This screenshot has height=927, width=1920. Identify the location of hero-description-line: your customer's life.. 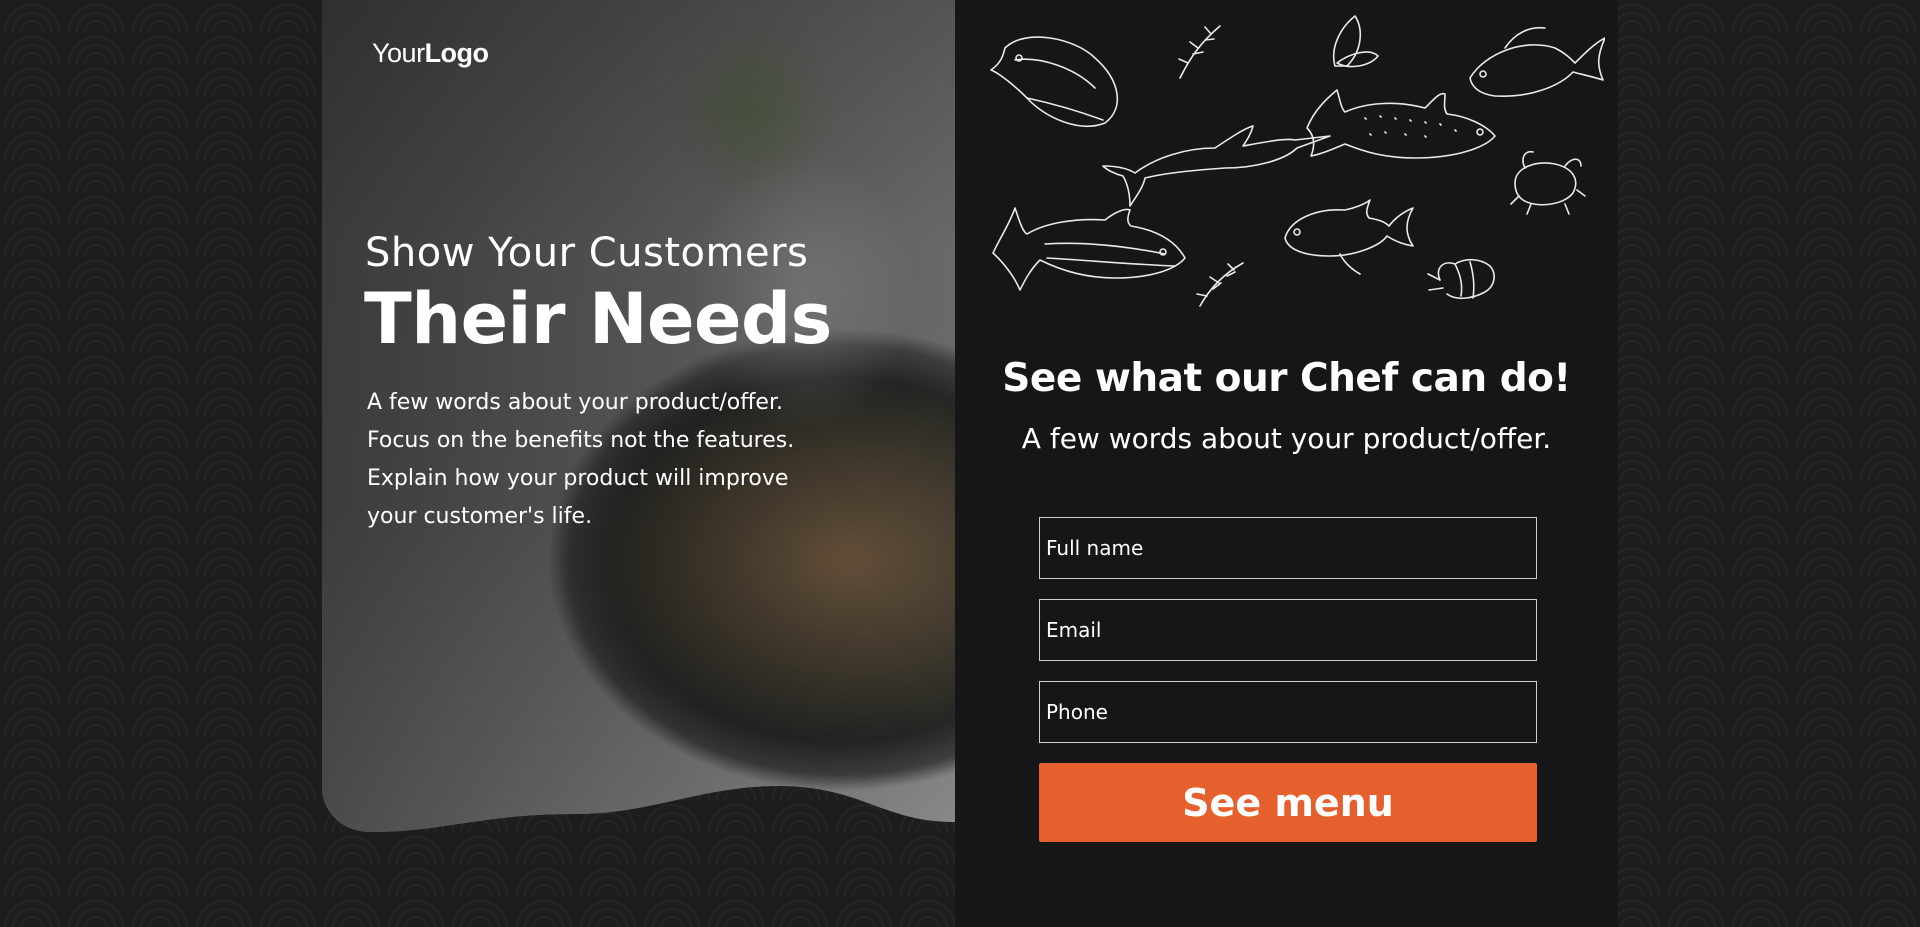
(480, 516).